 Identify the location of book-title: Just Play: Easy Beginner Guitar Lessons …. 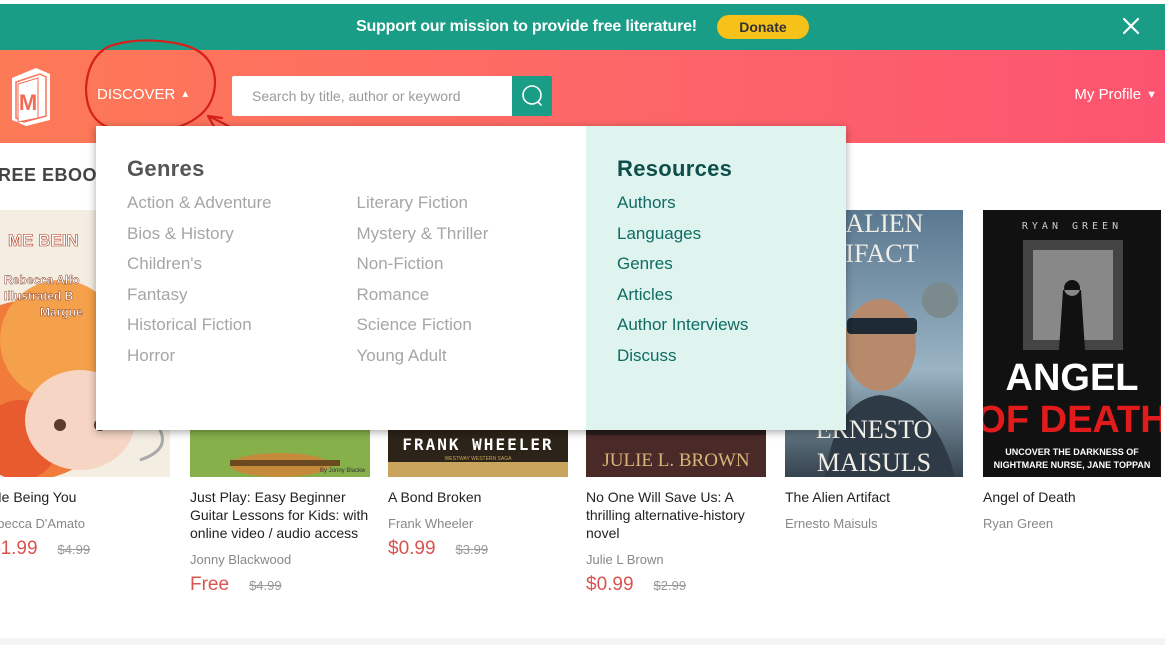
(280, 515).